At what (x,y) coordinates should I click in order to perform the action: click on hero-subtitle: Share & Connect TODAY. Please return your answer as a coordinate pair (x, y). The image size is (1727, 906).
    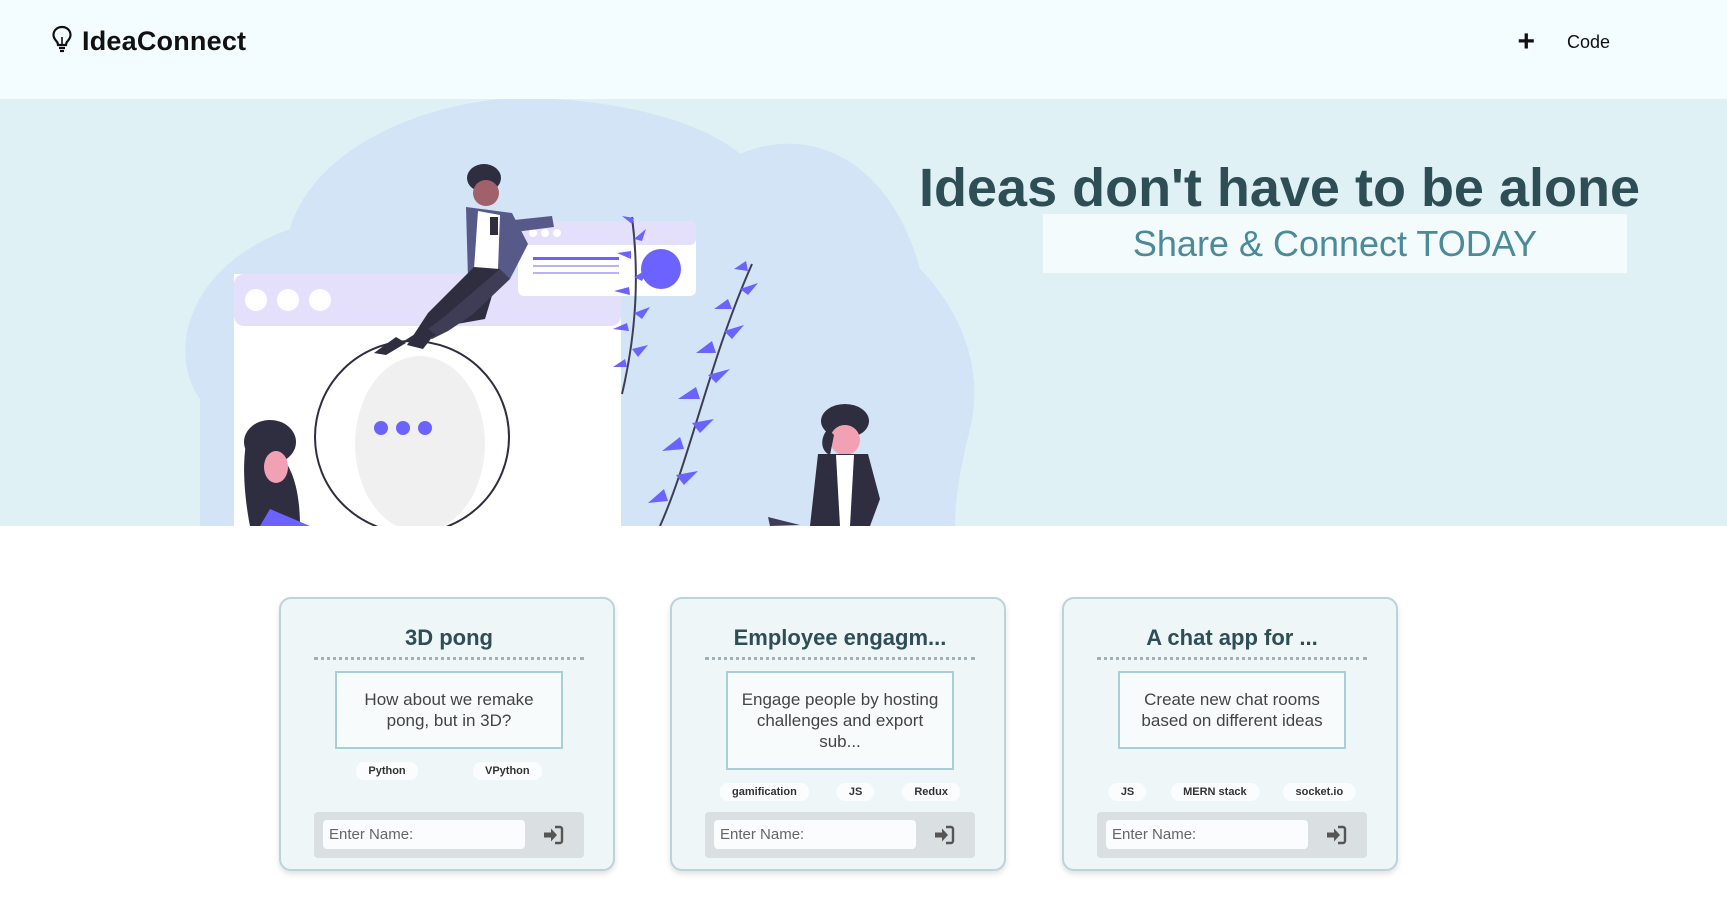
    Looking at the image, I should click on (1335, 243).